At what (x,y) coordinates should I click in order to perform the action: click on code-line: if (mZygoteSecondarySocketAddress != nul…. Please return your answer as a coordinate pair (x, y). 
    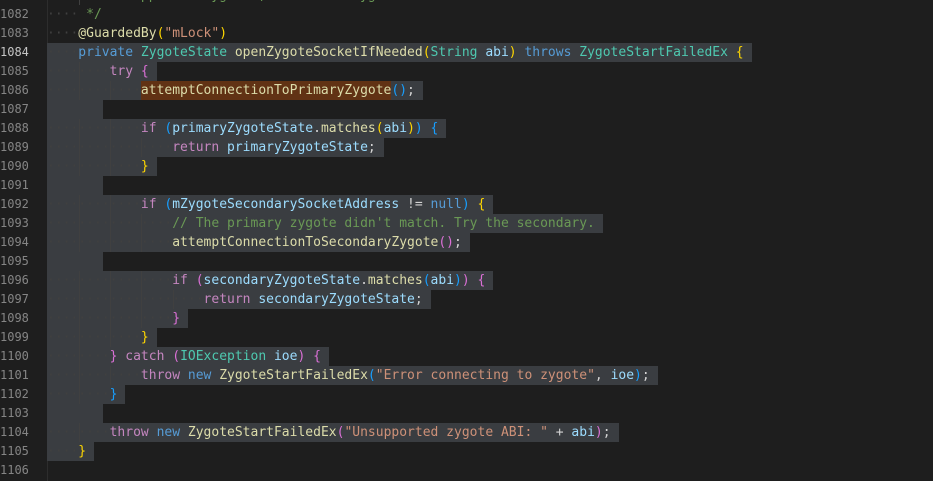
    Looking at the image, I should click on (313, 204).